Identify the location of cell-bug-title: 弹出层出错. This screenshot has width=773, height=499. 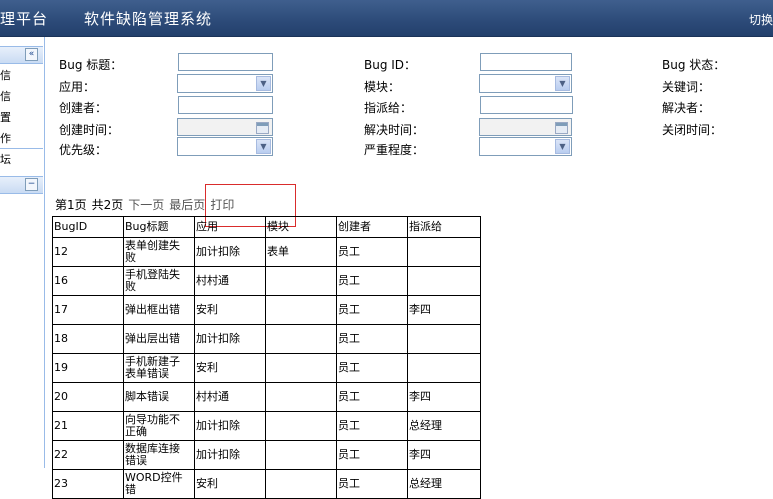
(159, 339).